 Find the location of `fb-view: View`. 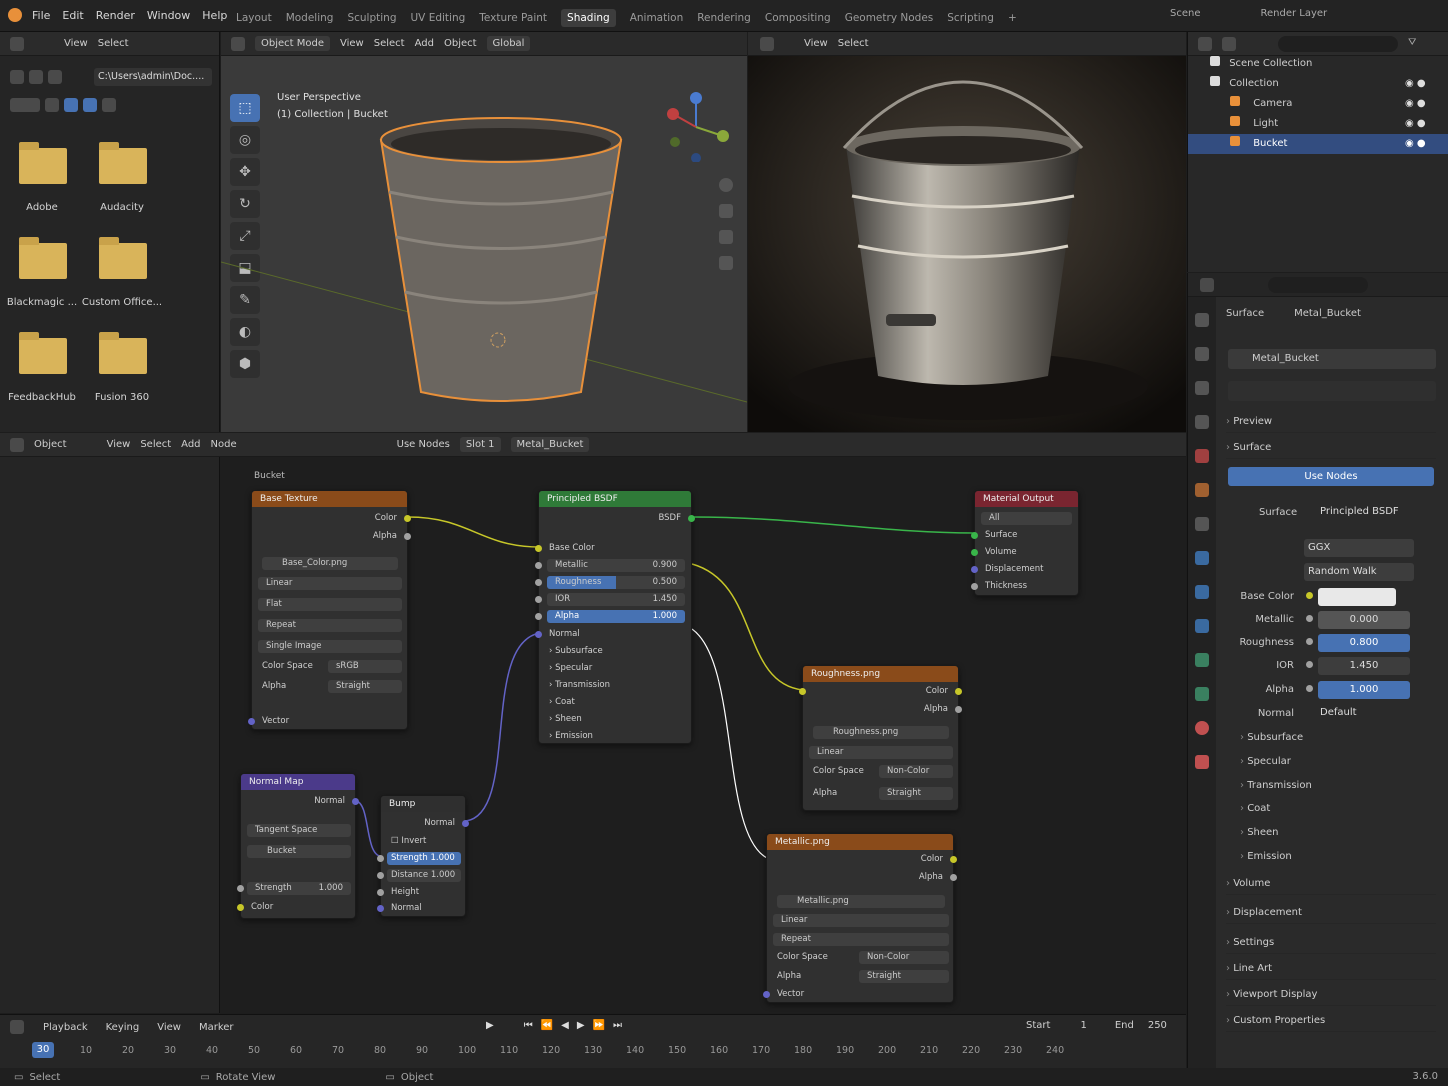

fb-view: View is located at coordinates (76, 43).